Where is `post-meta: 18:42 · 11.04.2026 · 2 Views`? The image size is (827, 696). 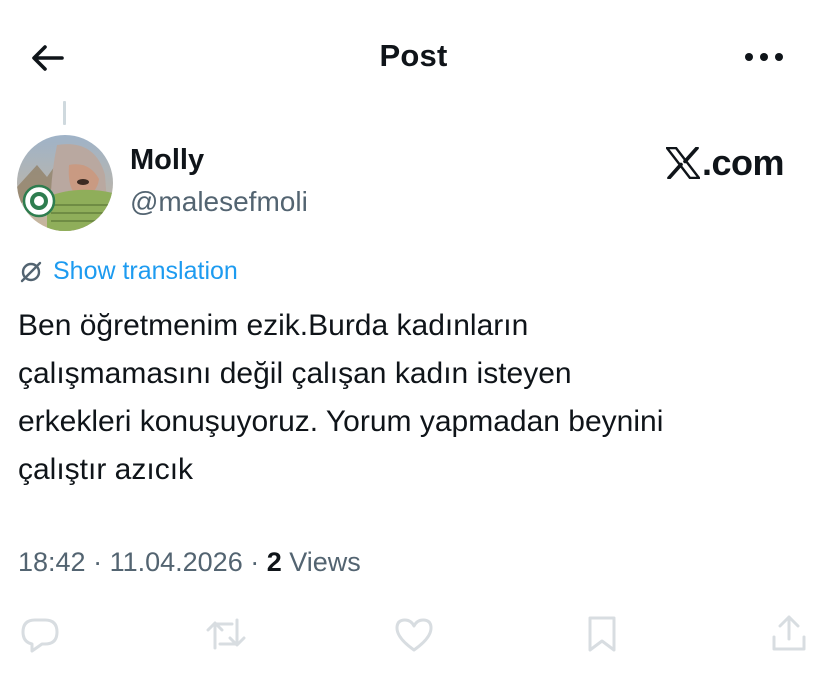
post-meta: 18:42 · 11.04.2026 · 2 Views is located at coordinates (189, 562).